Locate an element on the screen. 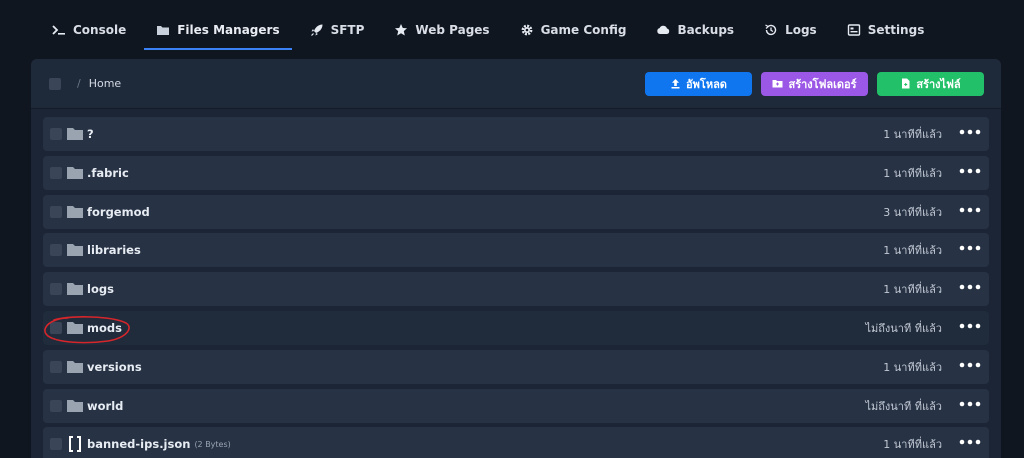  rocket-icon is located at coordinates (317, 30).